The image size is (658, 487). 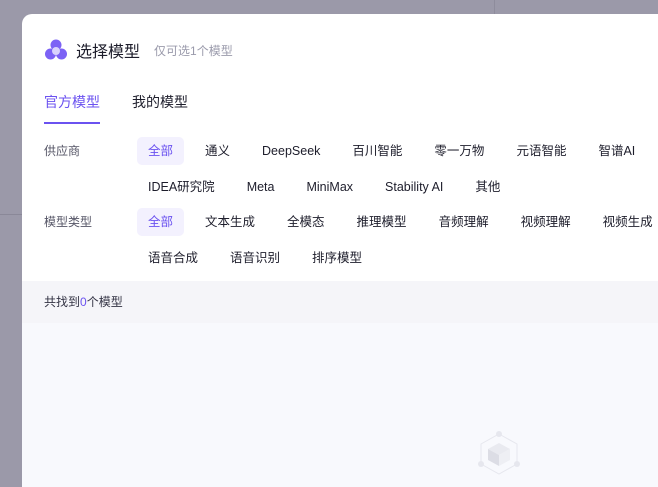 I want to click on type-option: 文本生成, so click(x=230, y=222).